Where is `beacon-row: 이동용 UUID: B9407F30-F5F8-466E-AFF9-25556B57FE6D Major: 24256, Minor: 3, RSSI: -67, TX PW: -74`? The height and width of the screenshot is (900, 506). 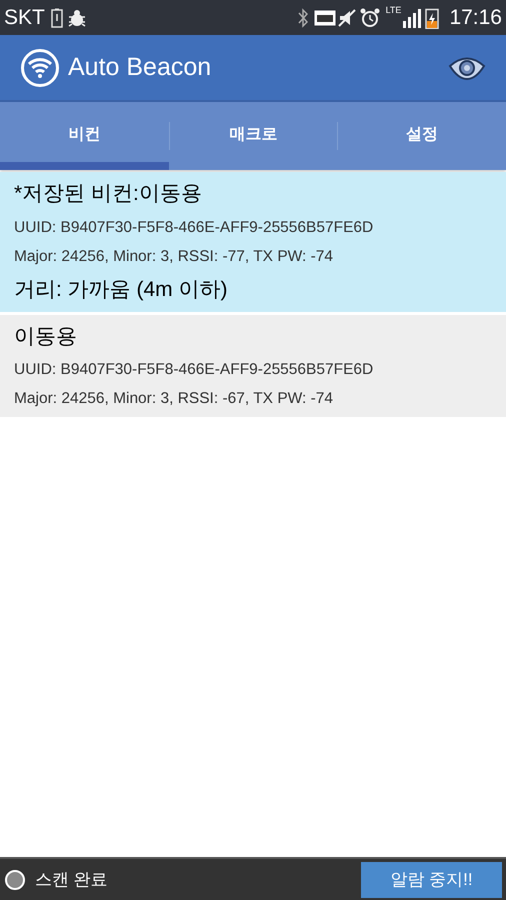
beacon-row: 이동용 UUID: B9407F30-F5F8-466E-AFF9-25556B57FE6D Major: 24256, Minor: 3, RSSI: -67, TX PW: -74 is located at coordinates (253, 365).